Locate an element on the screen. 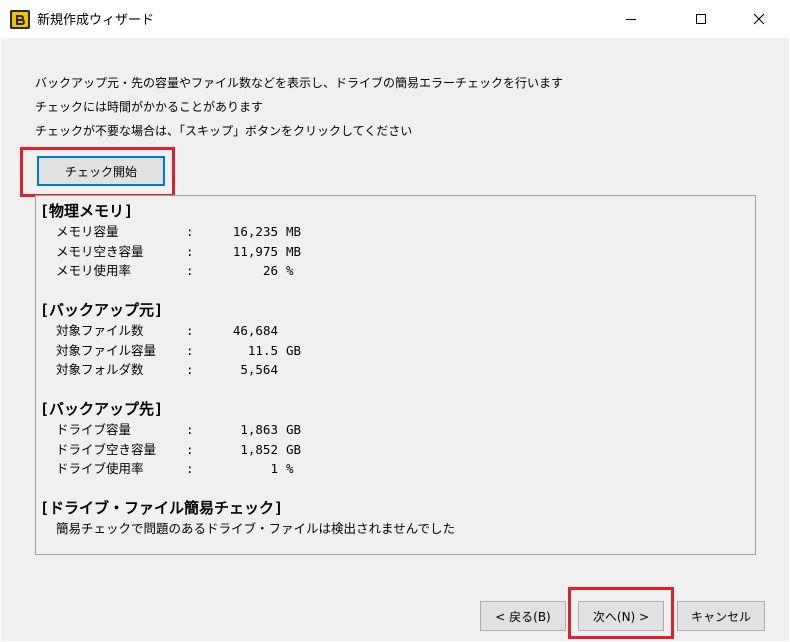 The height and width of the screenshot is (642, 790). info-row: ドライブ使用率:1% is located at coordinates (175, 468).